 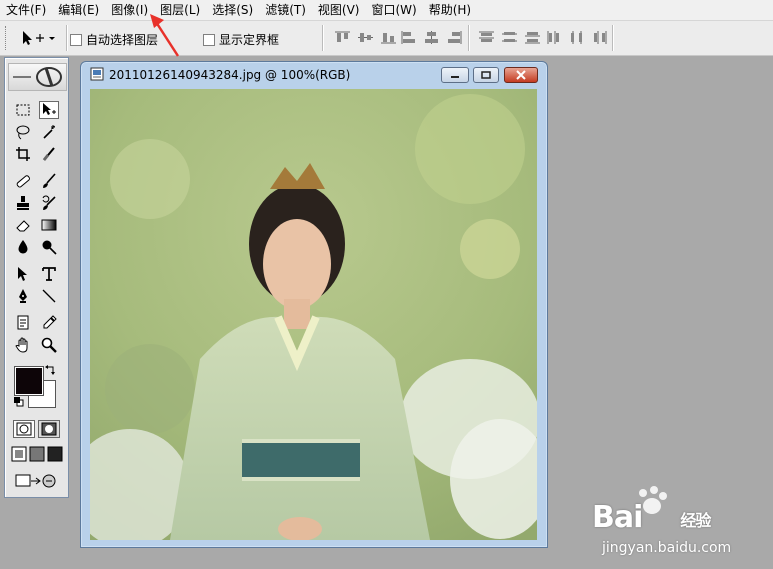 I want to click on eyedropper-icon, so click(x=50, y=322).